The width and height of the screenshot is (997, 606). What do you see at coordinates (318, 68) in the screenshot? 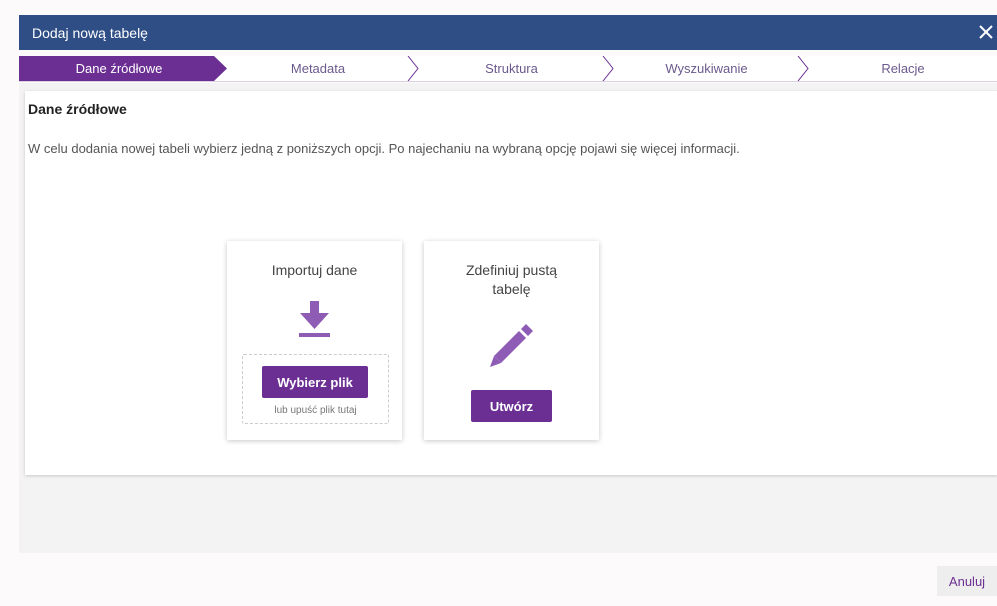
I see `tab-metadata: Metadata` at bounding box center [318, 68].